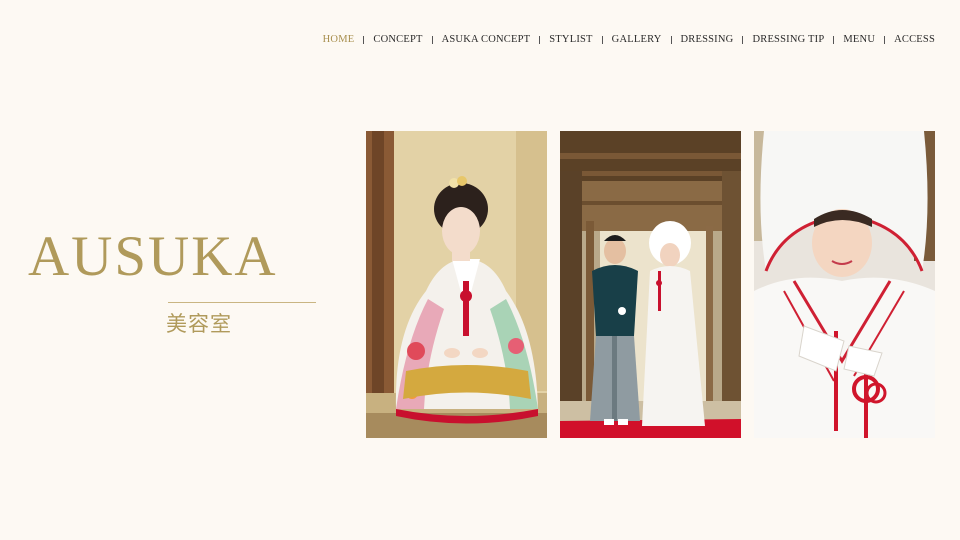 The image size is (960, 540). What do you see at coordinates (486, 39) in the screenshot?
I see `nav-asuka-concept: ASUKA CONCEPT` at bounding box center [486, 39].